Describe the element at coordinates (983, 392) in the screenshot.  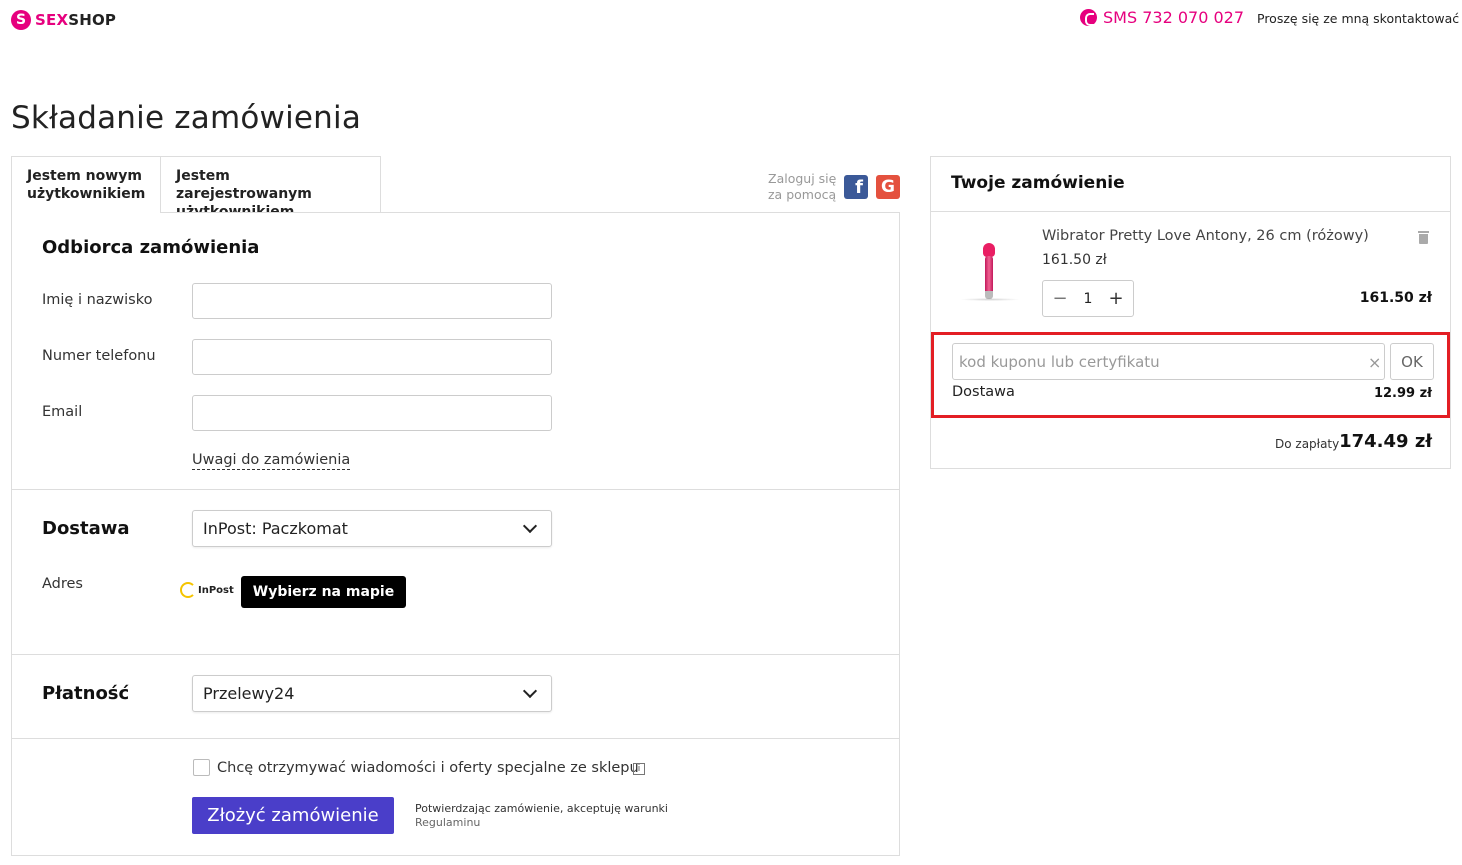
I see `delivery-cost-label: Dostawa` at that location.